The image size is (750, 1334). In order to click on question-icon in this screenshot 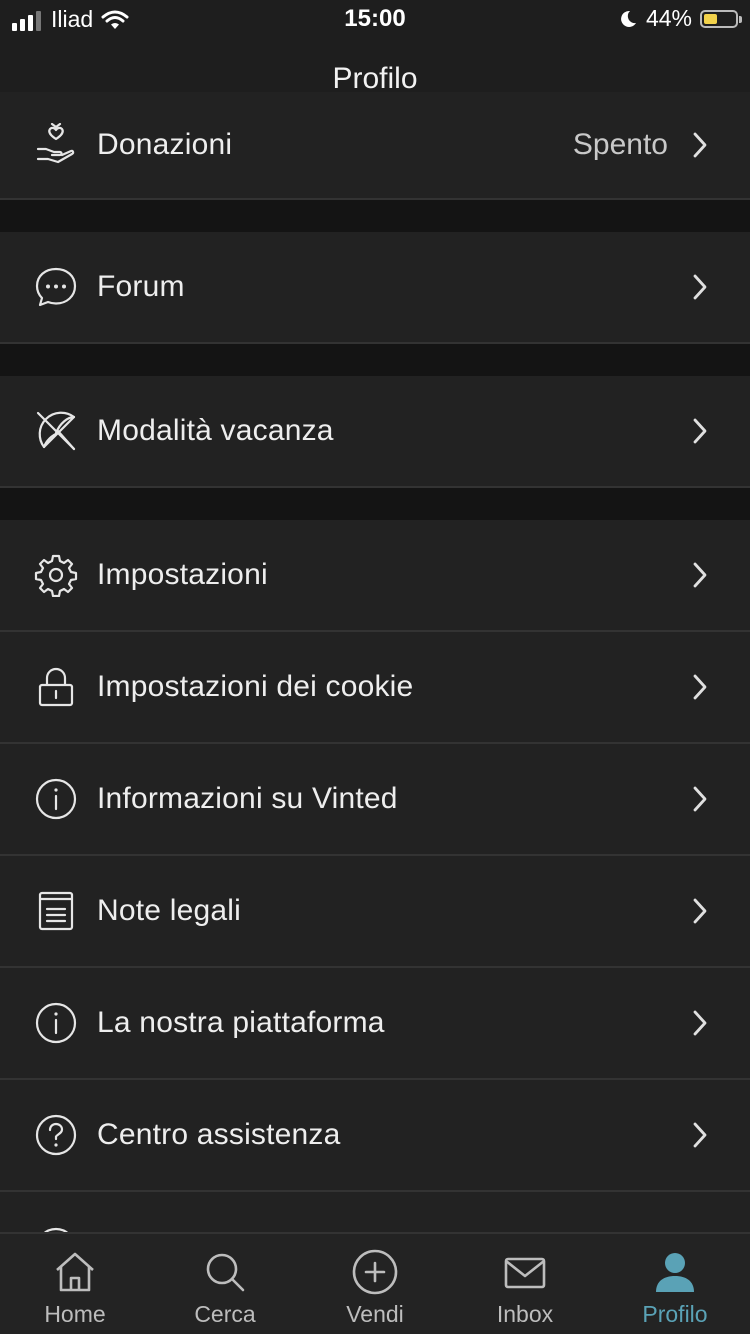, I will do `click(56, 1135)`.